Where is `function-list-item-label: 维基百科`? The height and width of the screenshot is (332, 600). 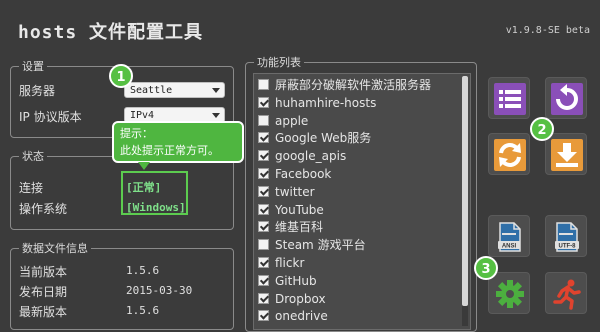
function-list-item-label: 维基百科 is located at coordinates (299, 227).